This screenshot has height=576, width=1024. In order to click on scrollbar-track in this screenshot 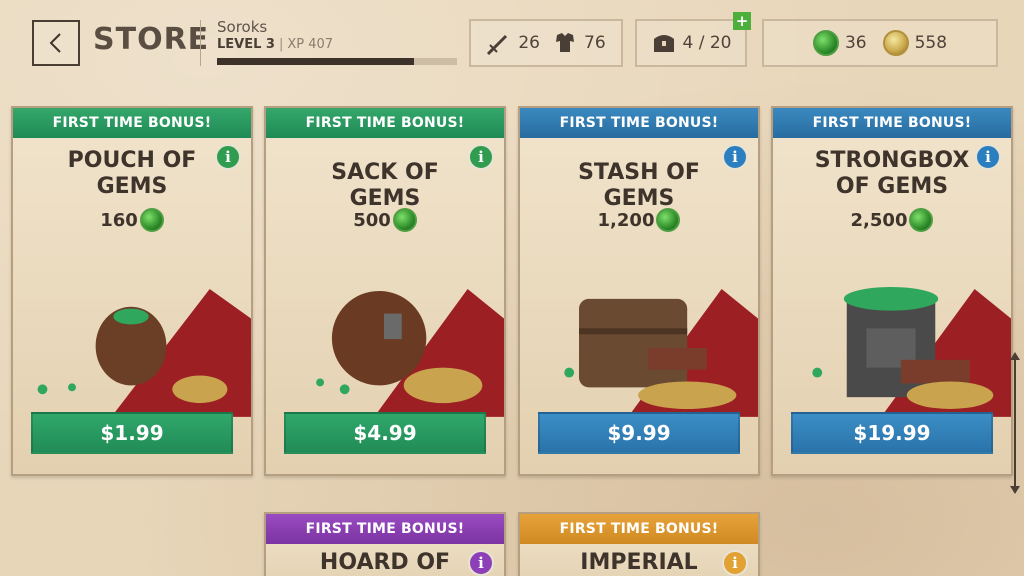, I will do `click(1015, 423)`.